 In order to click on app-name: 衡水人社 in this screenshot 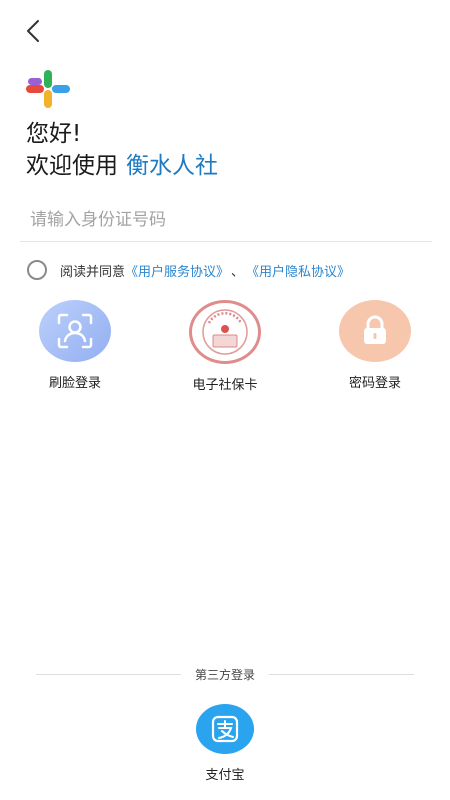, I will do `click(172, 166)`.